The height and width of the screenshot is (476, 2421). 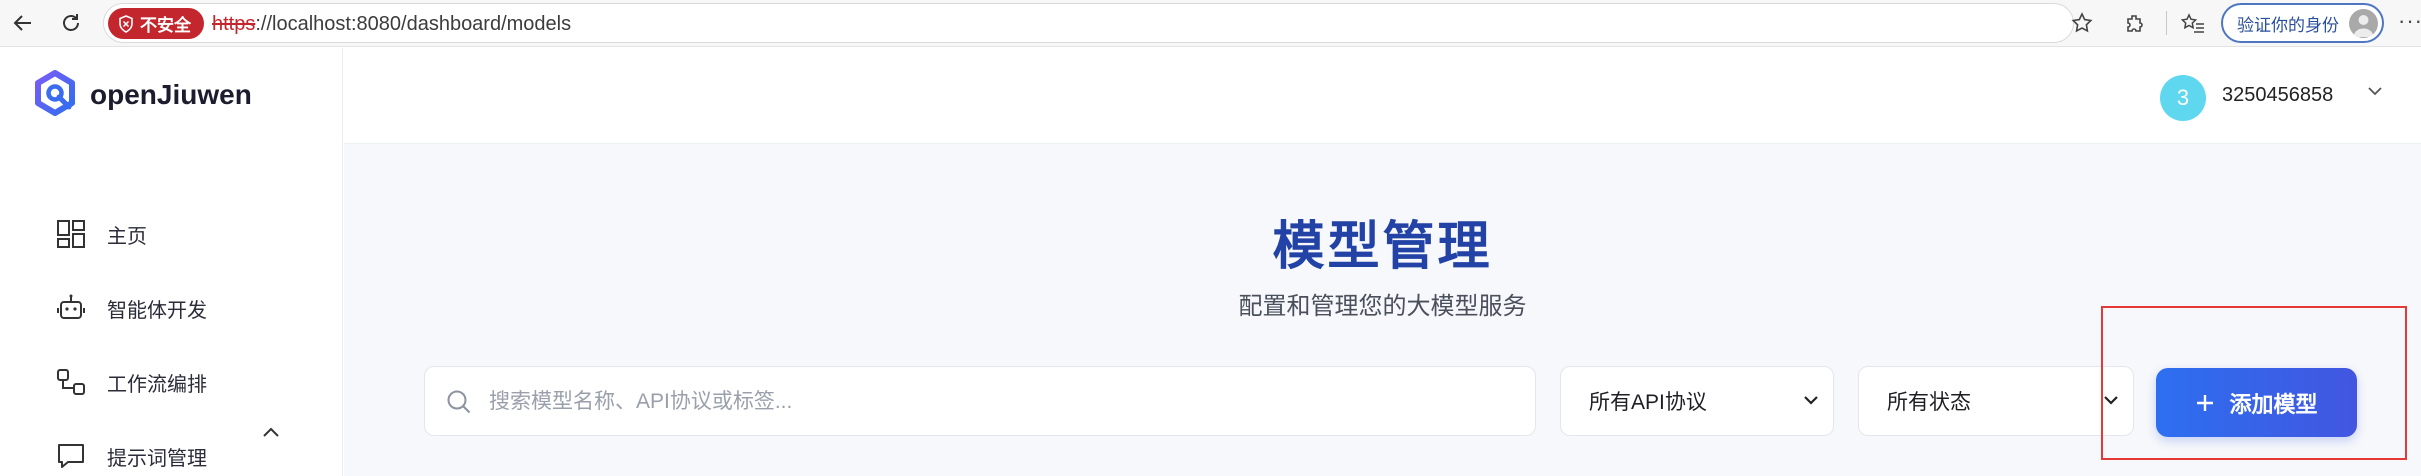 I want to click on sidebar: openJiuwen 主页 智能体开发 工作流编排 提示词管理, so click(x=171, y=262).